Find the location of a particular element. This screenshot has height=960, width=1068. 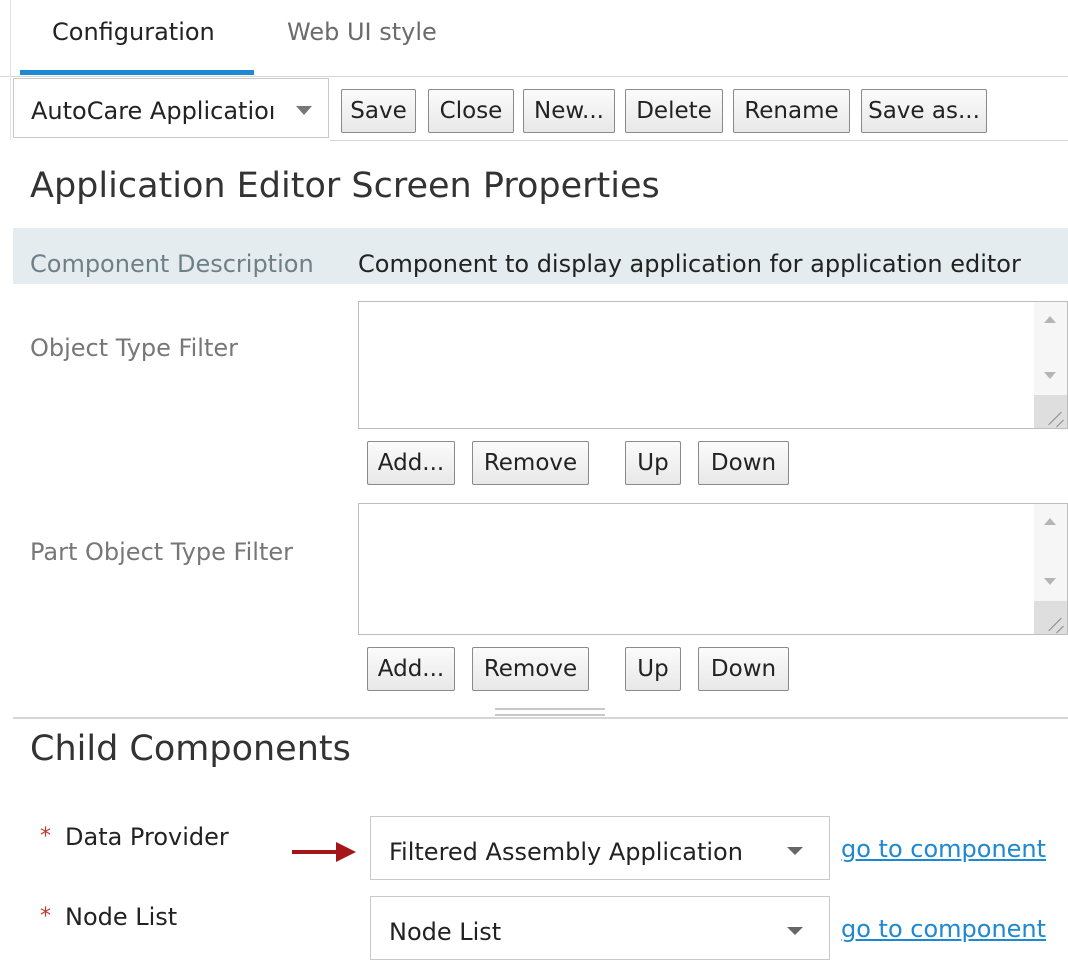

close-button: Close is located at coordinates (471, 111).